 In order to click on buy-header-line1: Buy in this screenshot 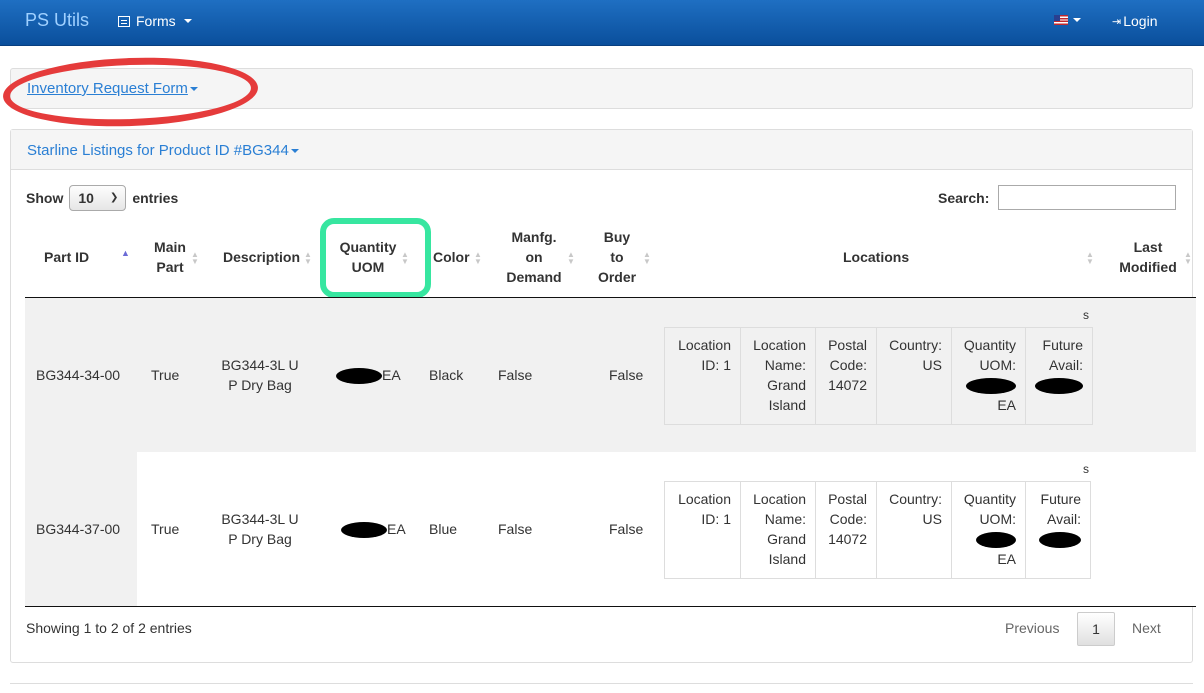, I will do `click(617, 237)`.